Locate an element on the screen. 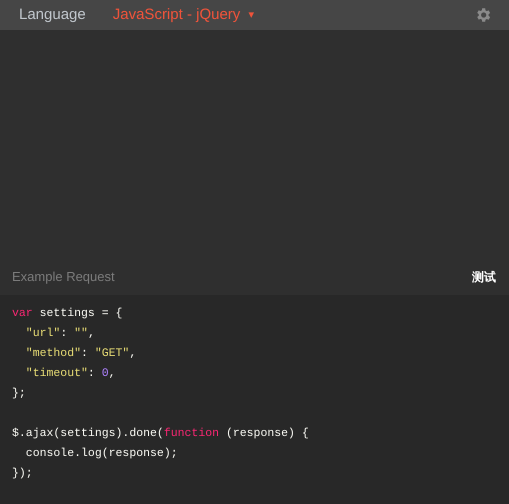  code-line: var settings = { is located at coordinates (67, 313).